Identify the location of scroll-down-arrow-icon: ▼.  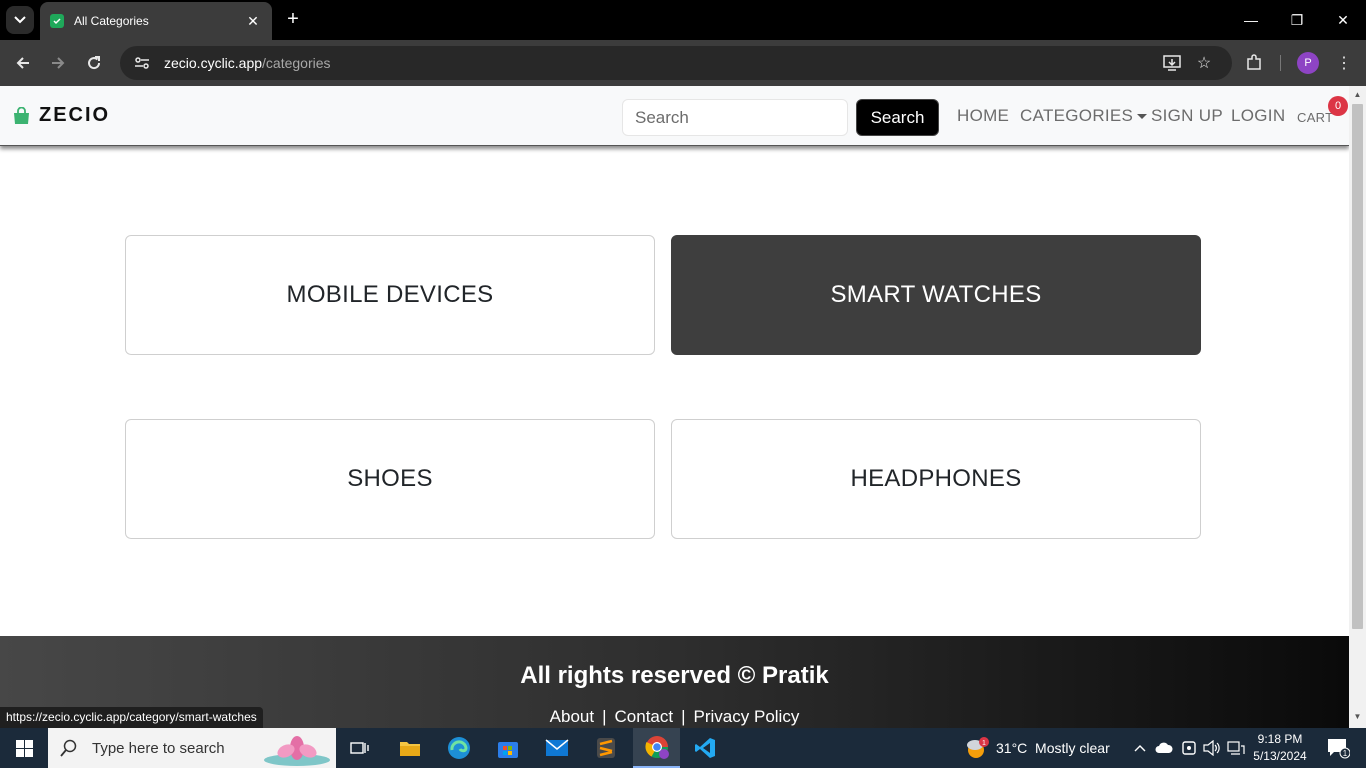
(1357, 718).